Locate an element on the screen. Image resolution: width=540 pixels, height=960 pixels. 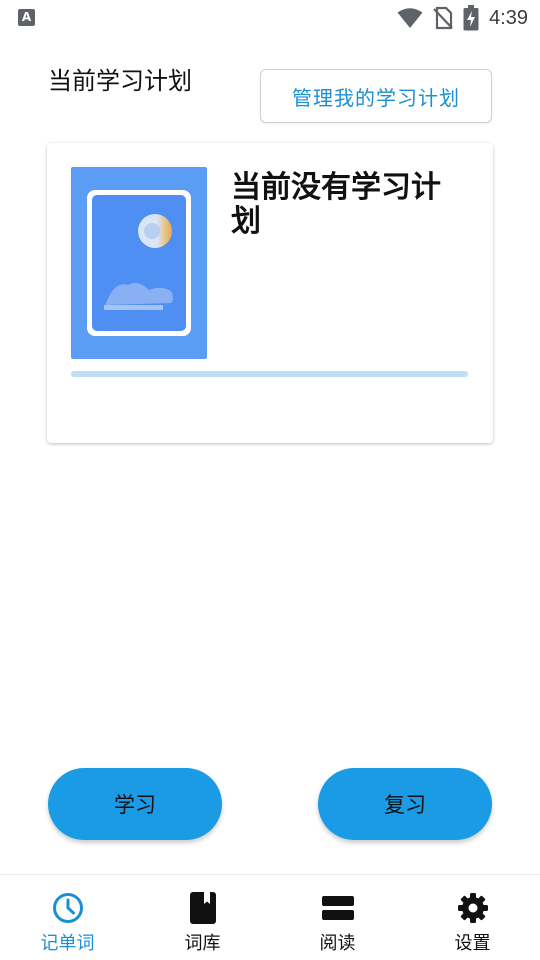
page-title: 当前学习计划 is located at coordinates (120, 81).